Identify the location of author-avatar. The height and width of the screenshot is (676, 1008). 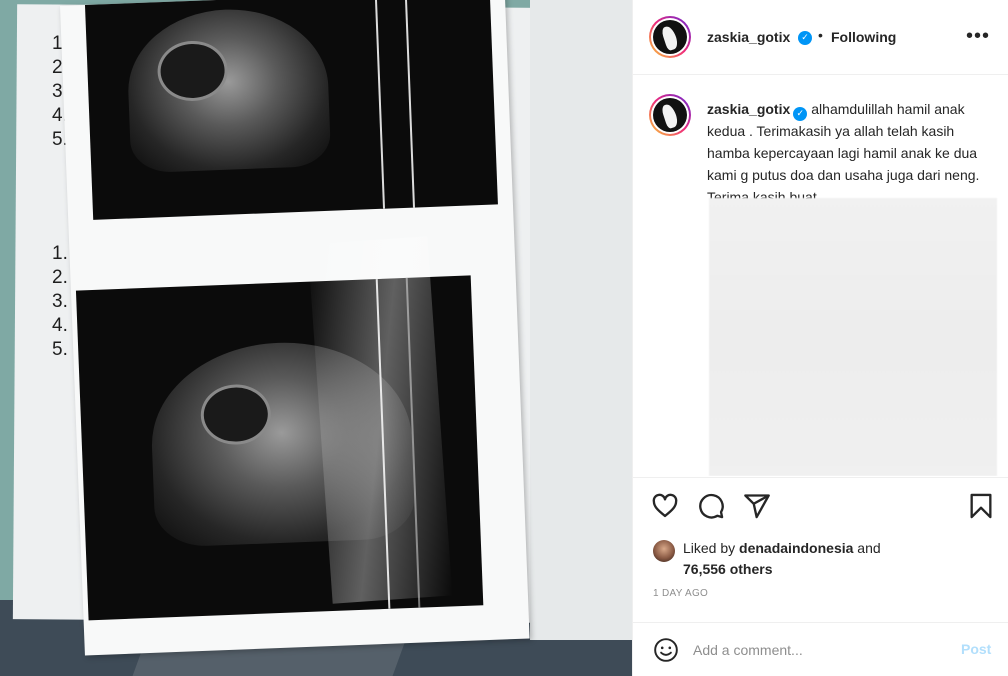
(670, 37).